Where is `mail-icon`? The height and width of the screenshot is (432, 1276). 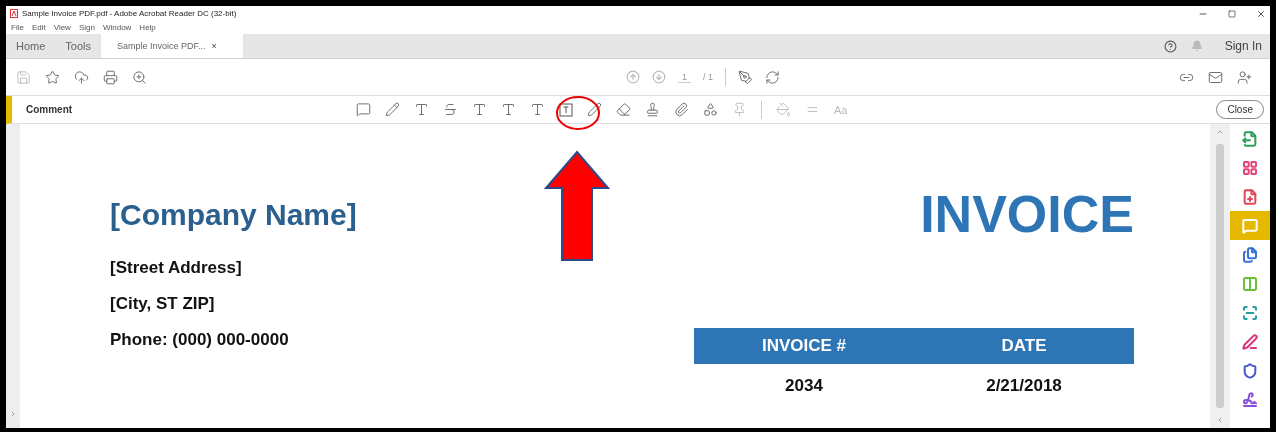 mail-icon is located at coordinates (1215, 77).